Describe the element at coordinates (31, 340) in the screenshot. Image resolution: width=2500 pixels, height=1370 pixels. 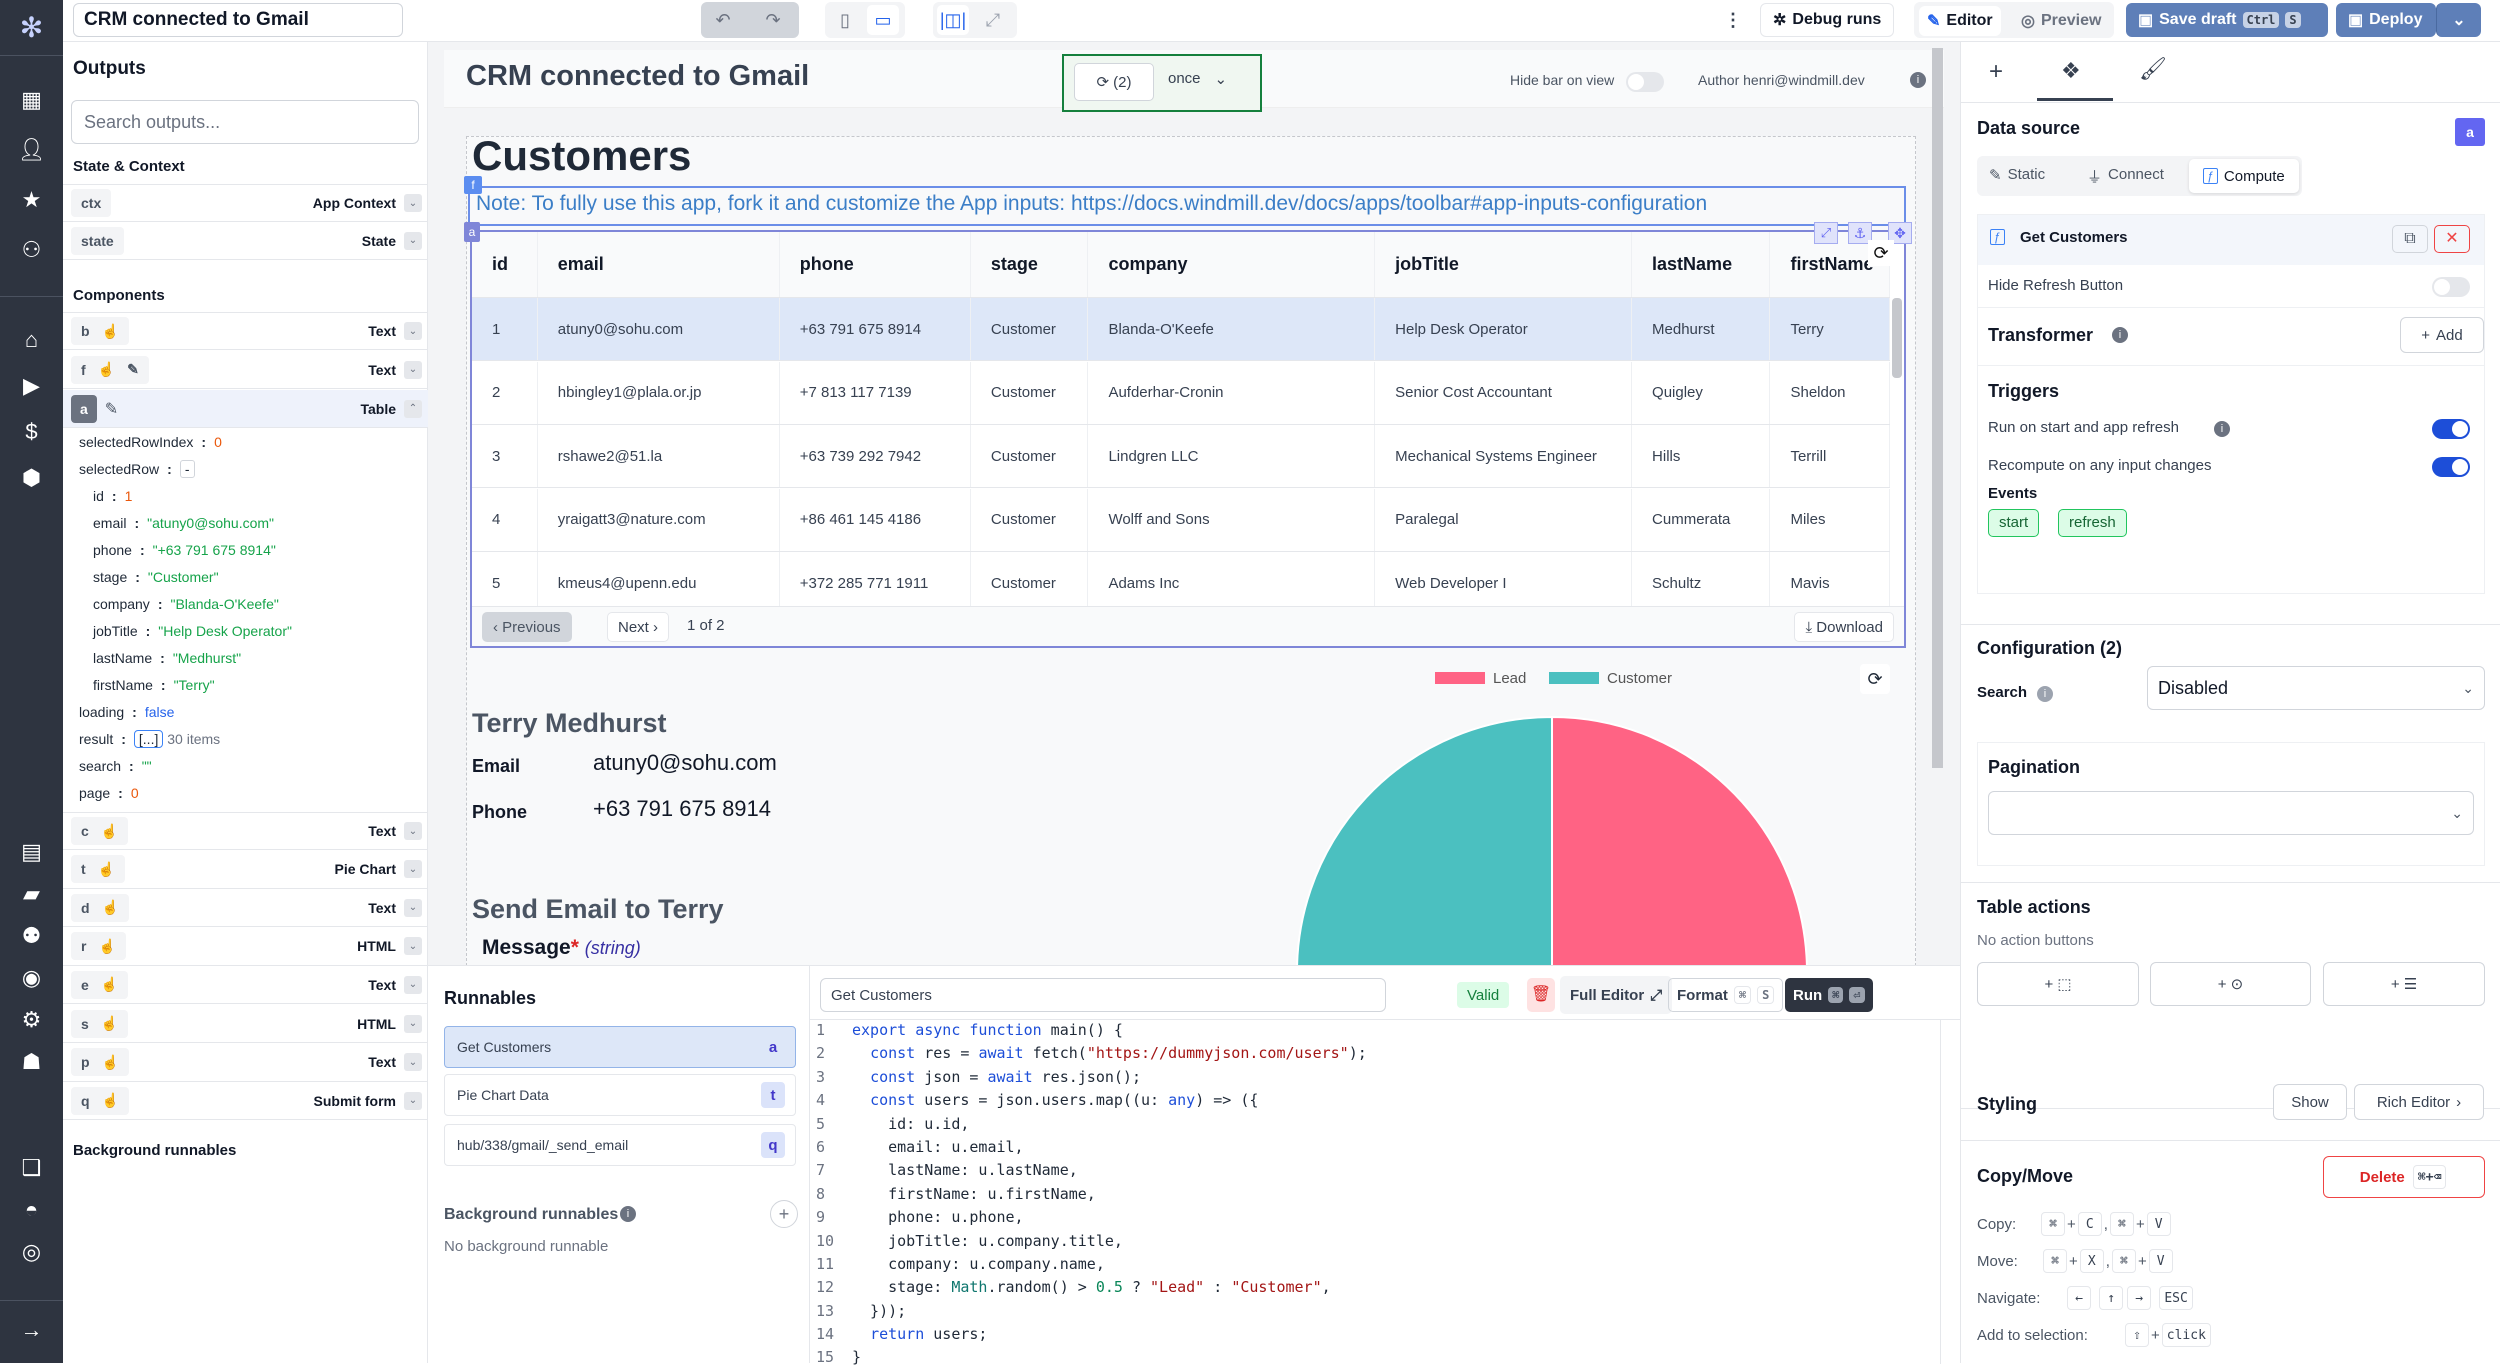
I see `home-icon: ⌂` at that location.